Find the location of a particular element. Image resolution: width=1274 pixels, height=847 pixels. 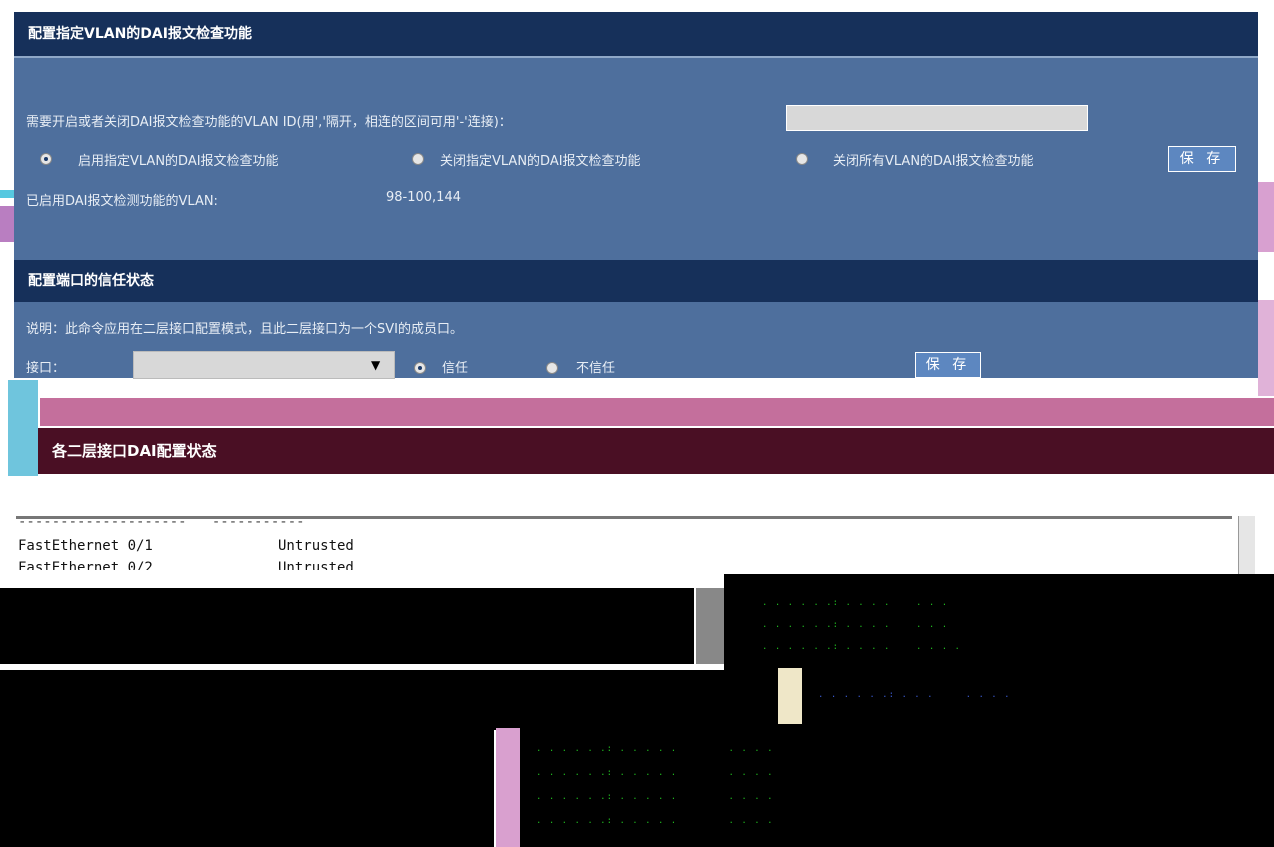

radio-untrust-label: 不信任 is located at coordinates (596, 368).